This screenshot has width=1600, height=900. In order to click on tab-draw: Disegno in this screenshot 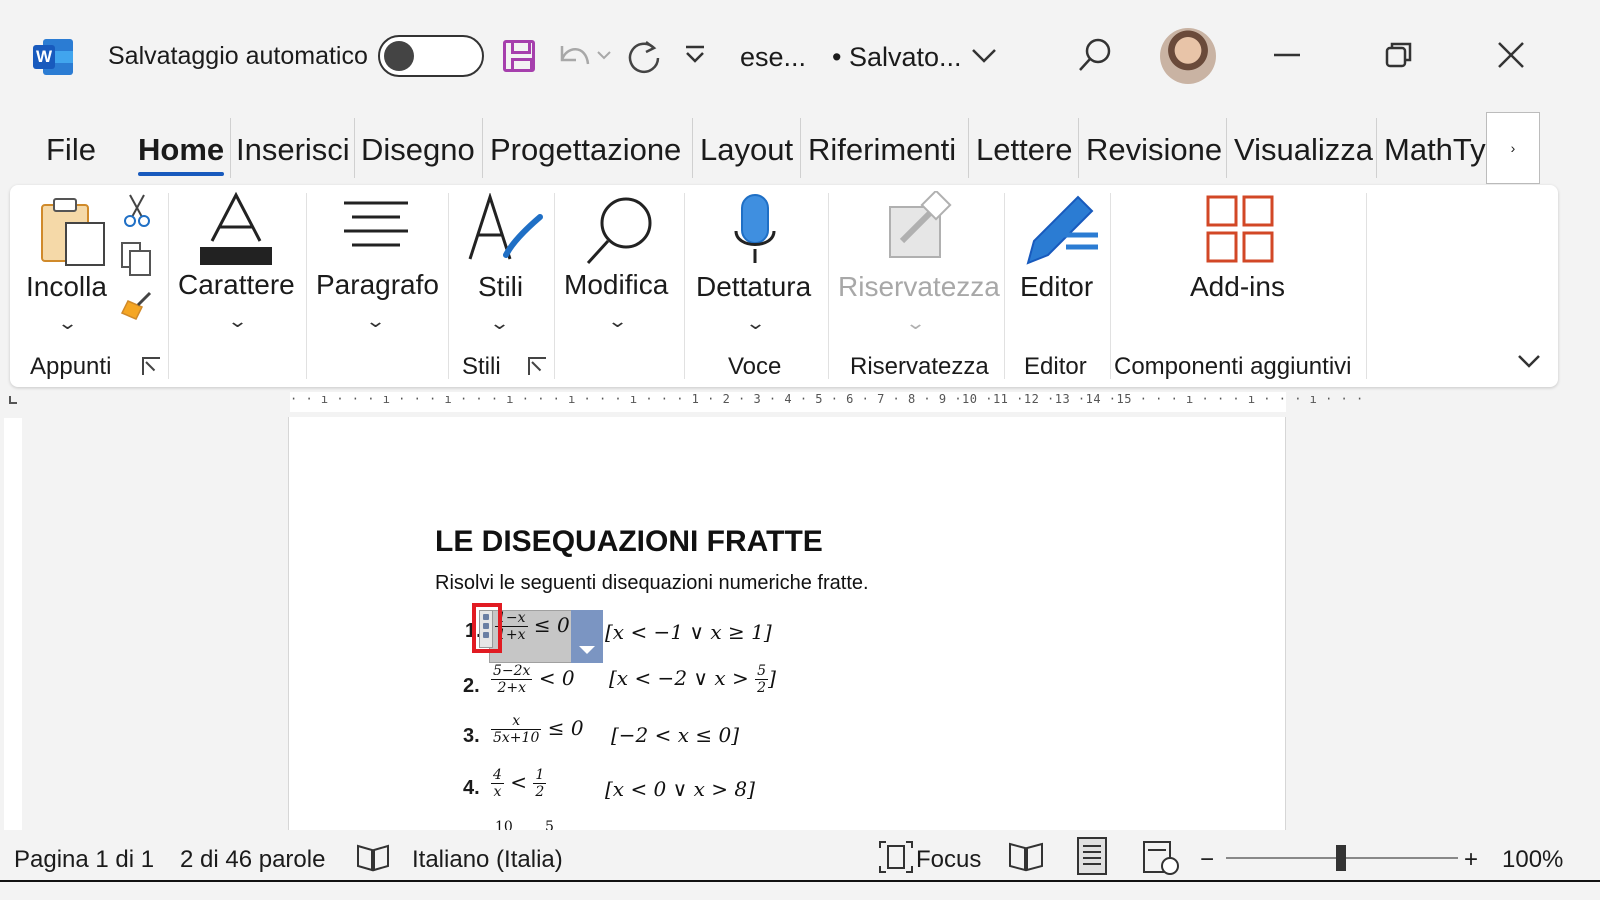, I will do `click(418, 150)`.